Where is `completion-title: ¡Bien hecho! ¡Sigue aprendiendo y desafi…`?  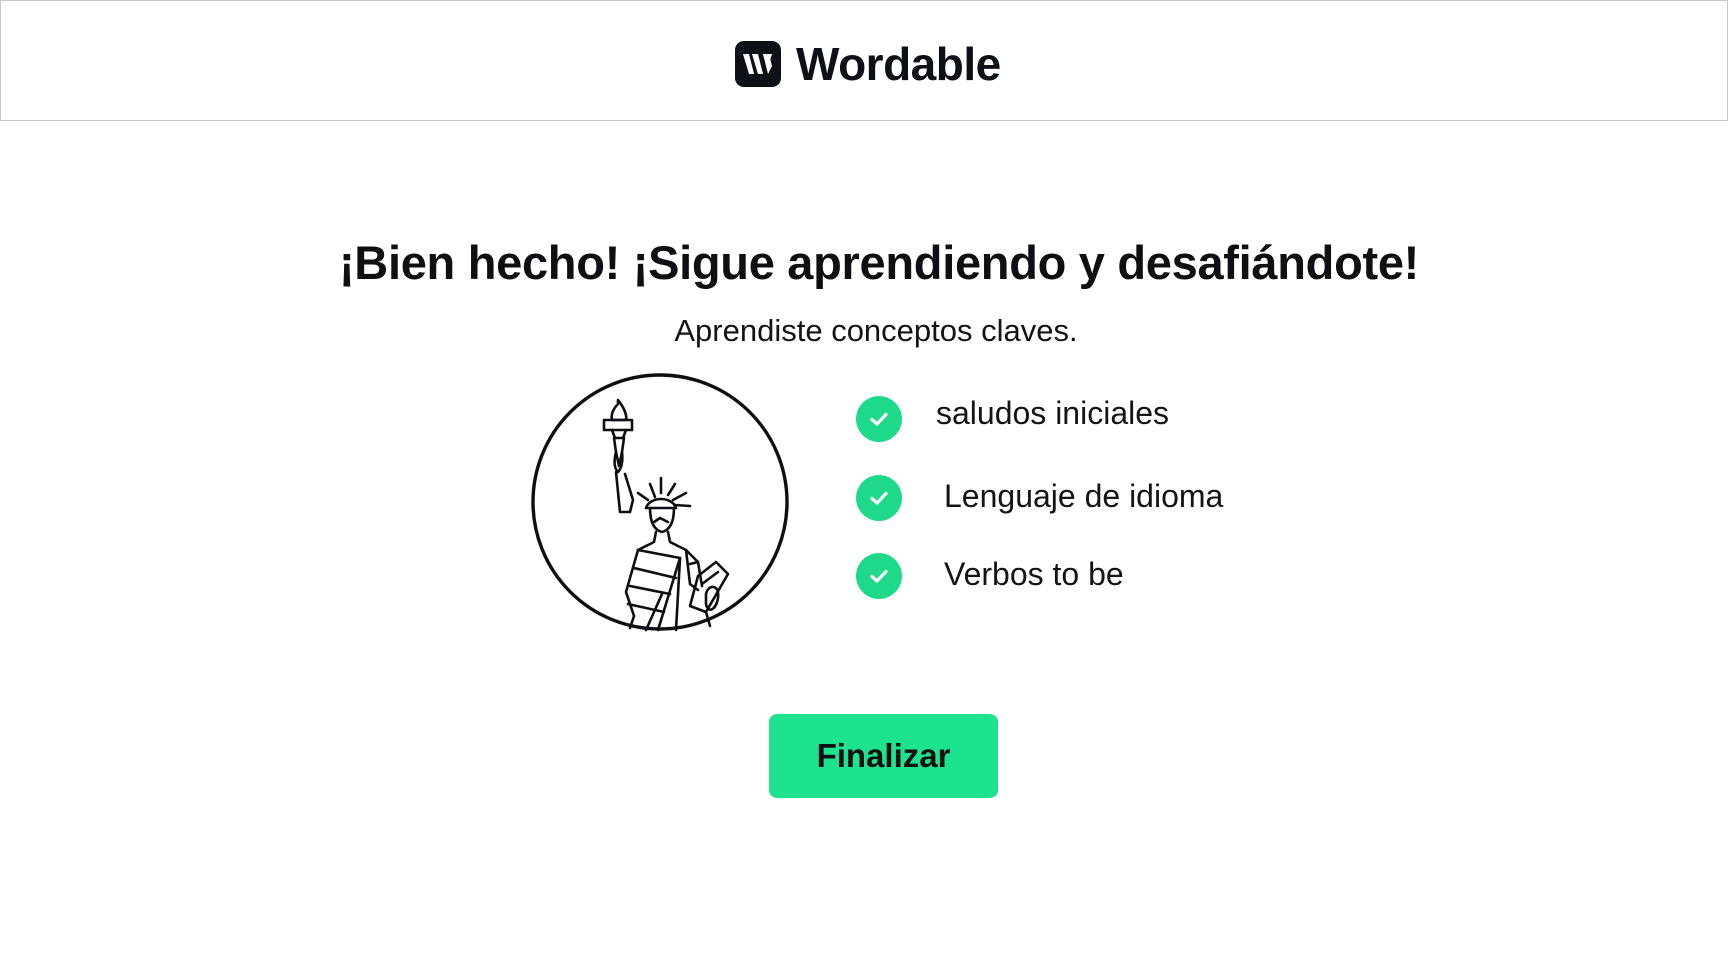
completion-title: ¡Bien hecho! ¡Sigue aprendiendo y desafi… is located at coordinates (879, 263).